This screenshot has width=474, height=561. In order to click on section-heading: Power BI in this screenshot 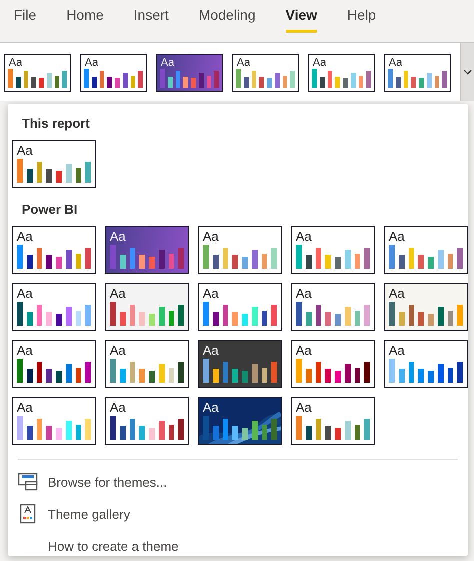, I will do `click(50, 210)`.